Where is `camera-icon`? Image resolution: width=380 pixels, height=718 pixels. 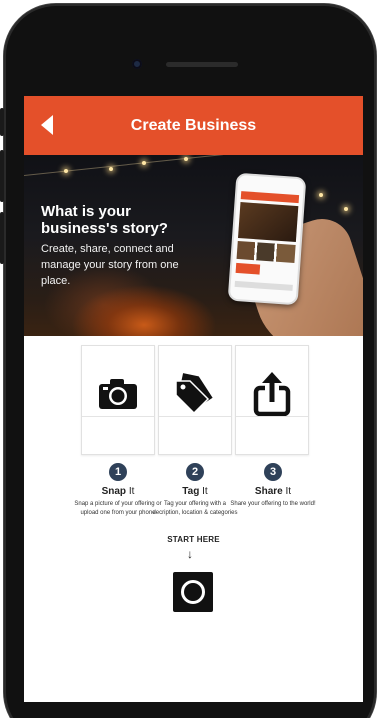 camera-icon is located at coordinates (118, 394).